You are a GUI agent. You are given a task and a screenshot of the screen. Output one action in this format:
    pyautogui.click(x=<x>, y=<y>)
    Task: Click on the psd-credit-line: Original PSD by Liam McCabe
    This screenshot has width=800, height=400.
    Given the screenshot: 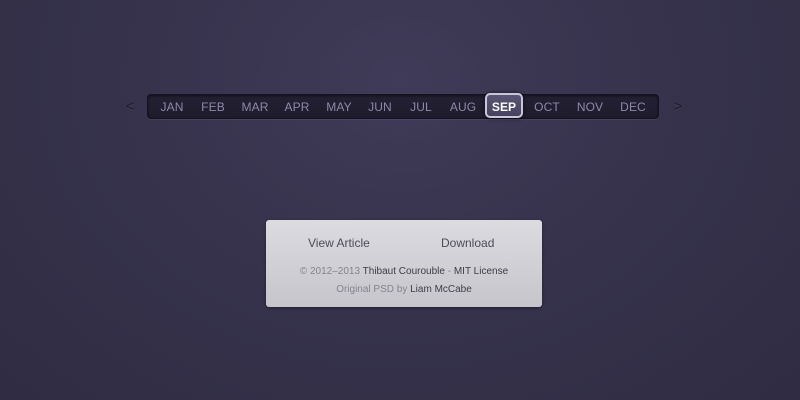 What is the action you would take?
    pyautogui.click(x=404, y=289)
    